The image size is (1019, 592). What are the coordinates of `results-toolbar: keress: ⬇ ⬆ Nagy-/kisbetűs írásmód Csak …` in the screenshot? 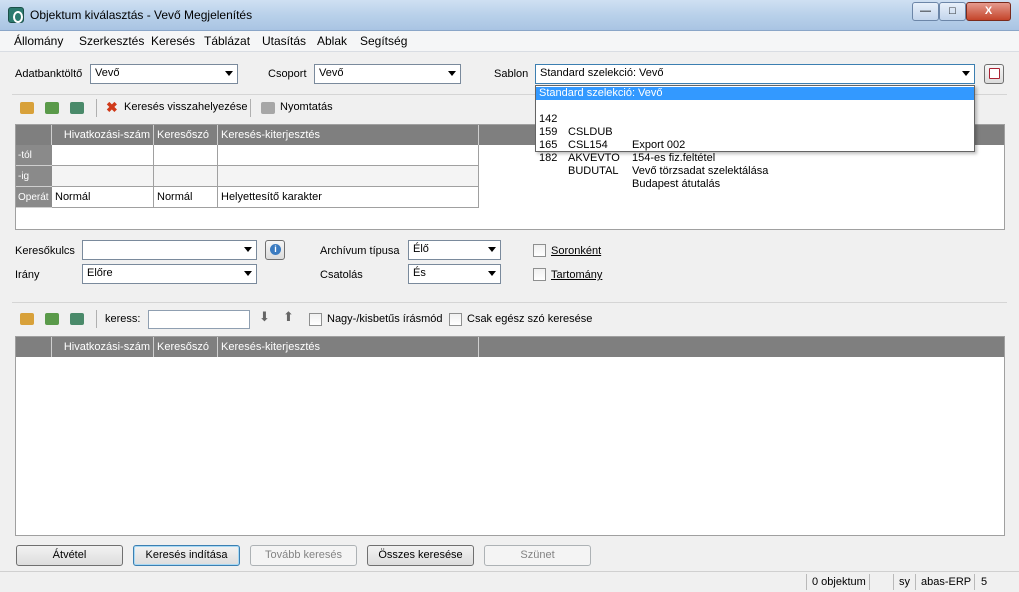 It's located at (509, 317).